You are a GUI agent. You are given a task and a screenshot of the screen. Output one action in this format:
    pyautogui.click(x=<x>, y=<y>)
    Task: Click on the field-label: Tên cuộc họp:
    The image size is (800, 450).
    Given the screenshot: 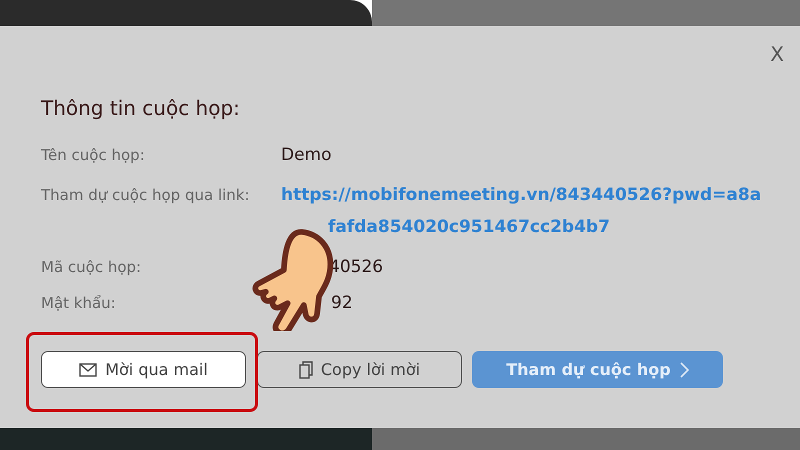 What is the action you would take?
    pyautogui.click(x=93, y=155)
    